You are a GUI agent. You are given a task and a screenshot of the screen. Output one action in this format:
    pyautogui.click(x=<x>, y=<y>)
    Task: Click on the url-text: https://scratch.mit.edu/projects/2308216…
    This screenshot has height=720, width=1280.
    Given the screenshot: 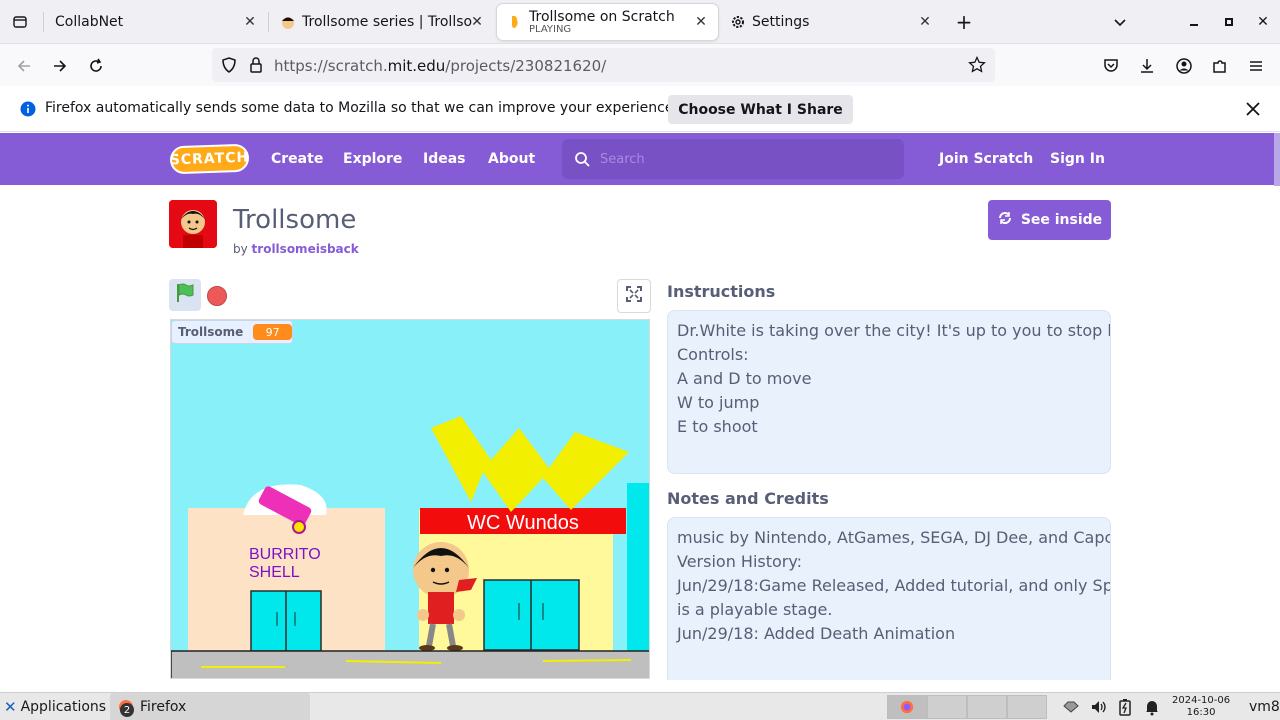 What is the action you would take?
    pyautogui.click(x=440, y=66)
    